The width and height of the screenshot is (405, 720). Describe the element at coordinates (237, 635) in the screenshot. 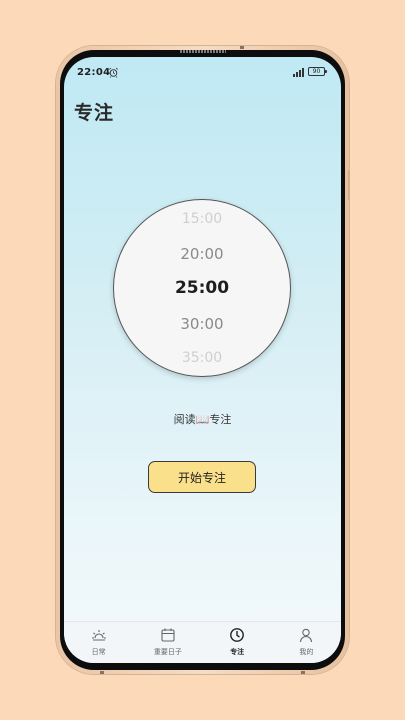

I see `clock-icon` at that location.